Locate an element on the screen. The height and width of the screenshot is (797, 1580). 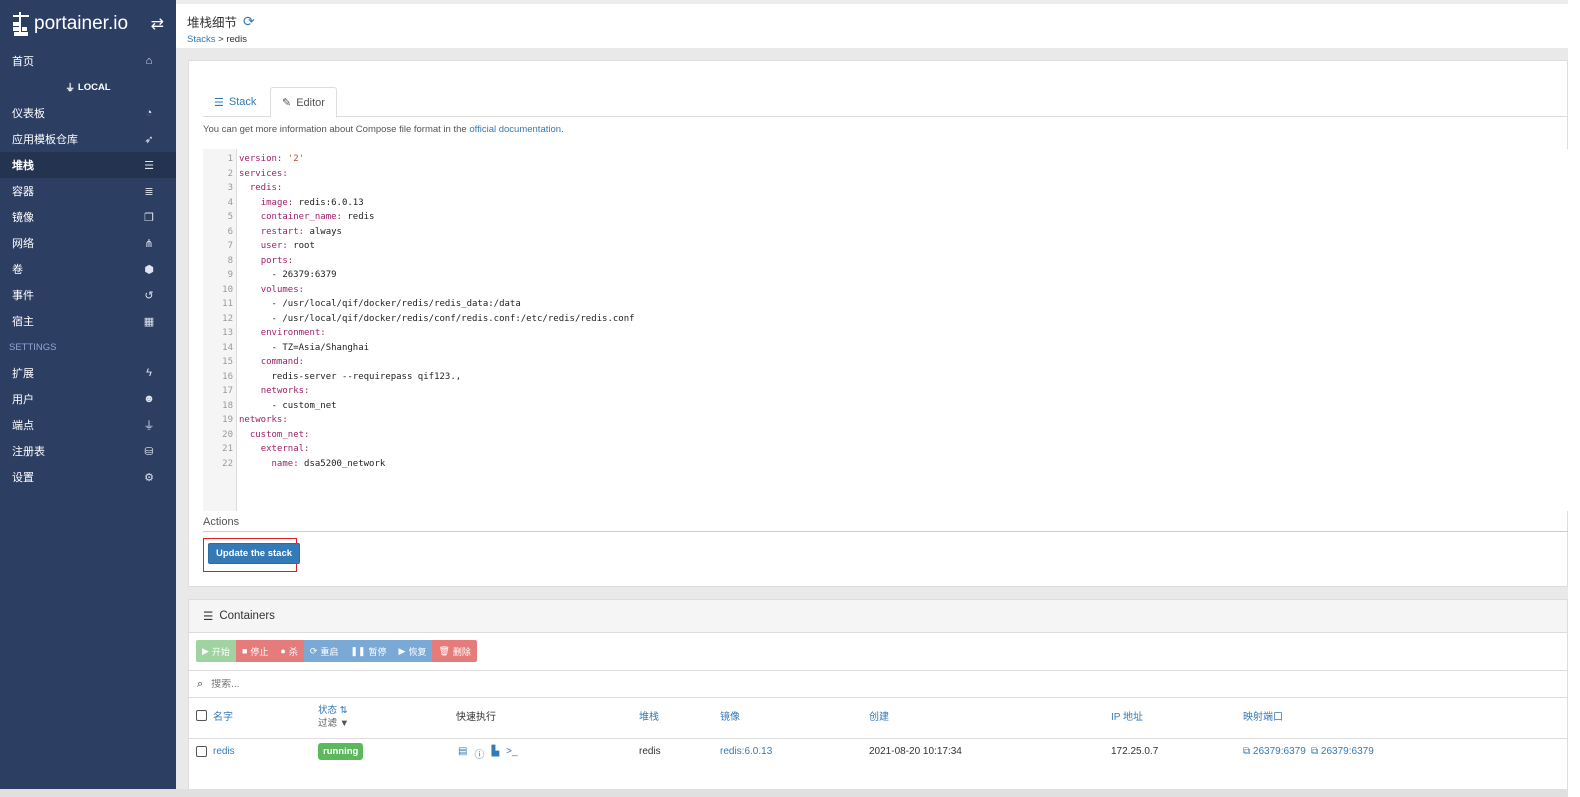
line-number: 5 is located at coordinates (230, 217).